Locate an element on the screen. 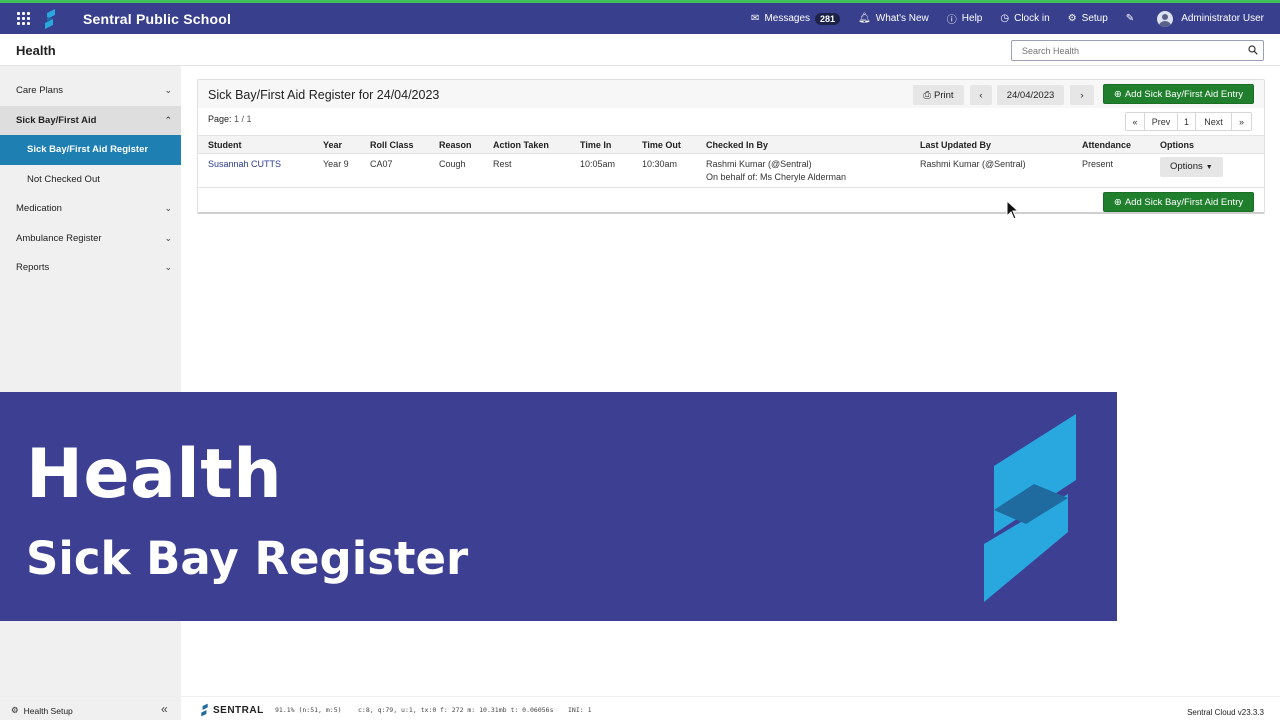 Image resolution: width=1280 pixels, height=720 pixels. page-1-button: 1 is located at coordinates (1187, 121).